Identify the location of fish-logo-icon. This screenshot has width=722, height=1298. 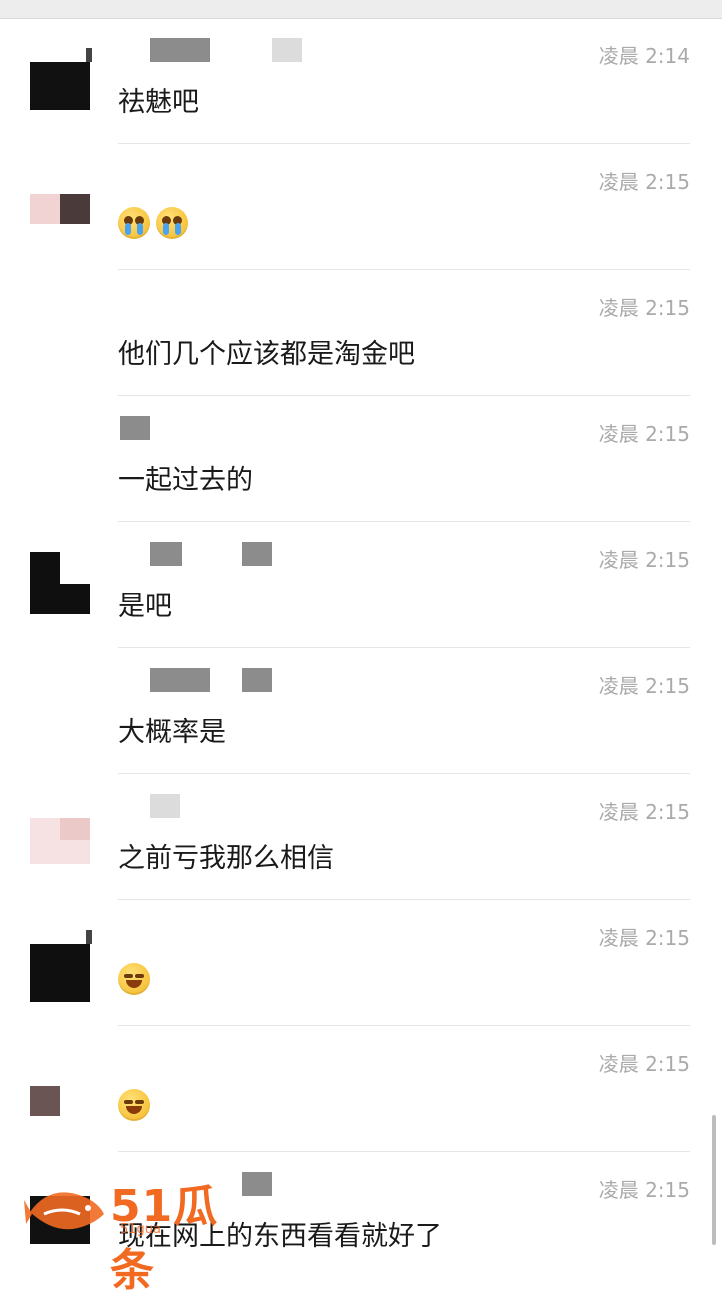
(64, 1211).